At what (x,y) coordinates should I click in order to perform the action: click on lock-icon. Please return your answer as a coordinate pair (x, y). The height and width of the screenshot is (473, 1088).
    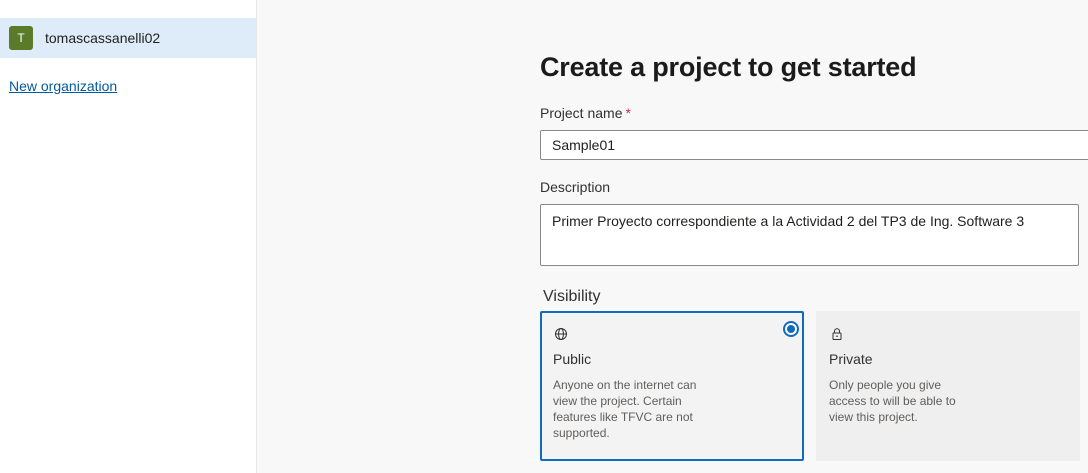
    Looking at the image, I should click on (837, 334).